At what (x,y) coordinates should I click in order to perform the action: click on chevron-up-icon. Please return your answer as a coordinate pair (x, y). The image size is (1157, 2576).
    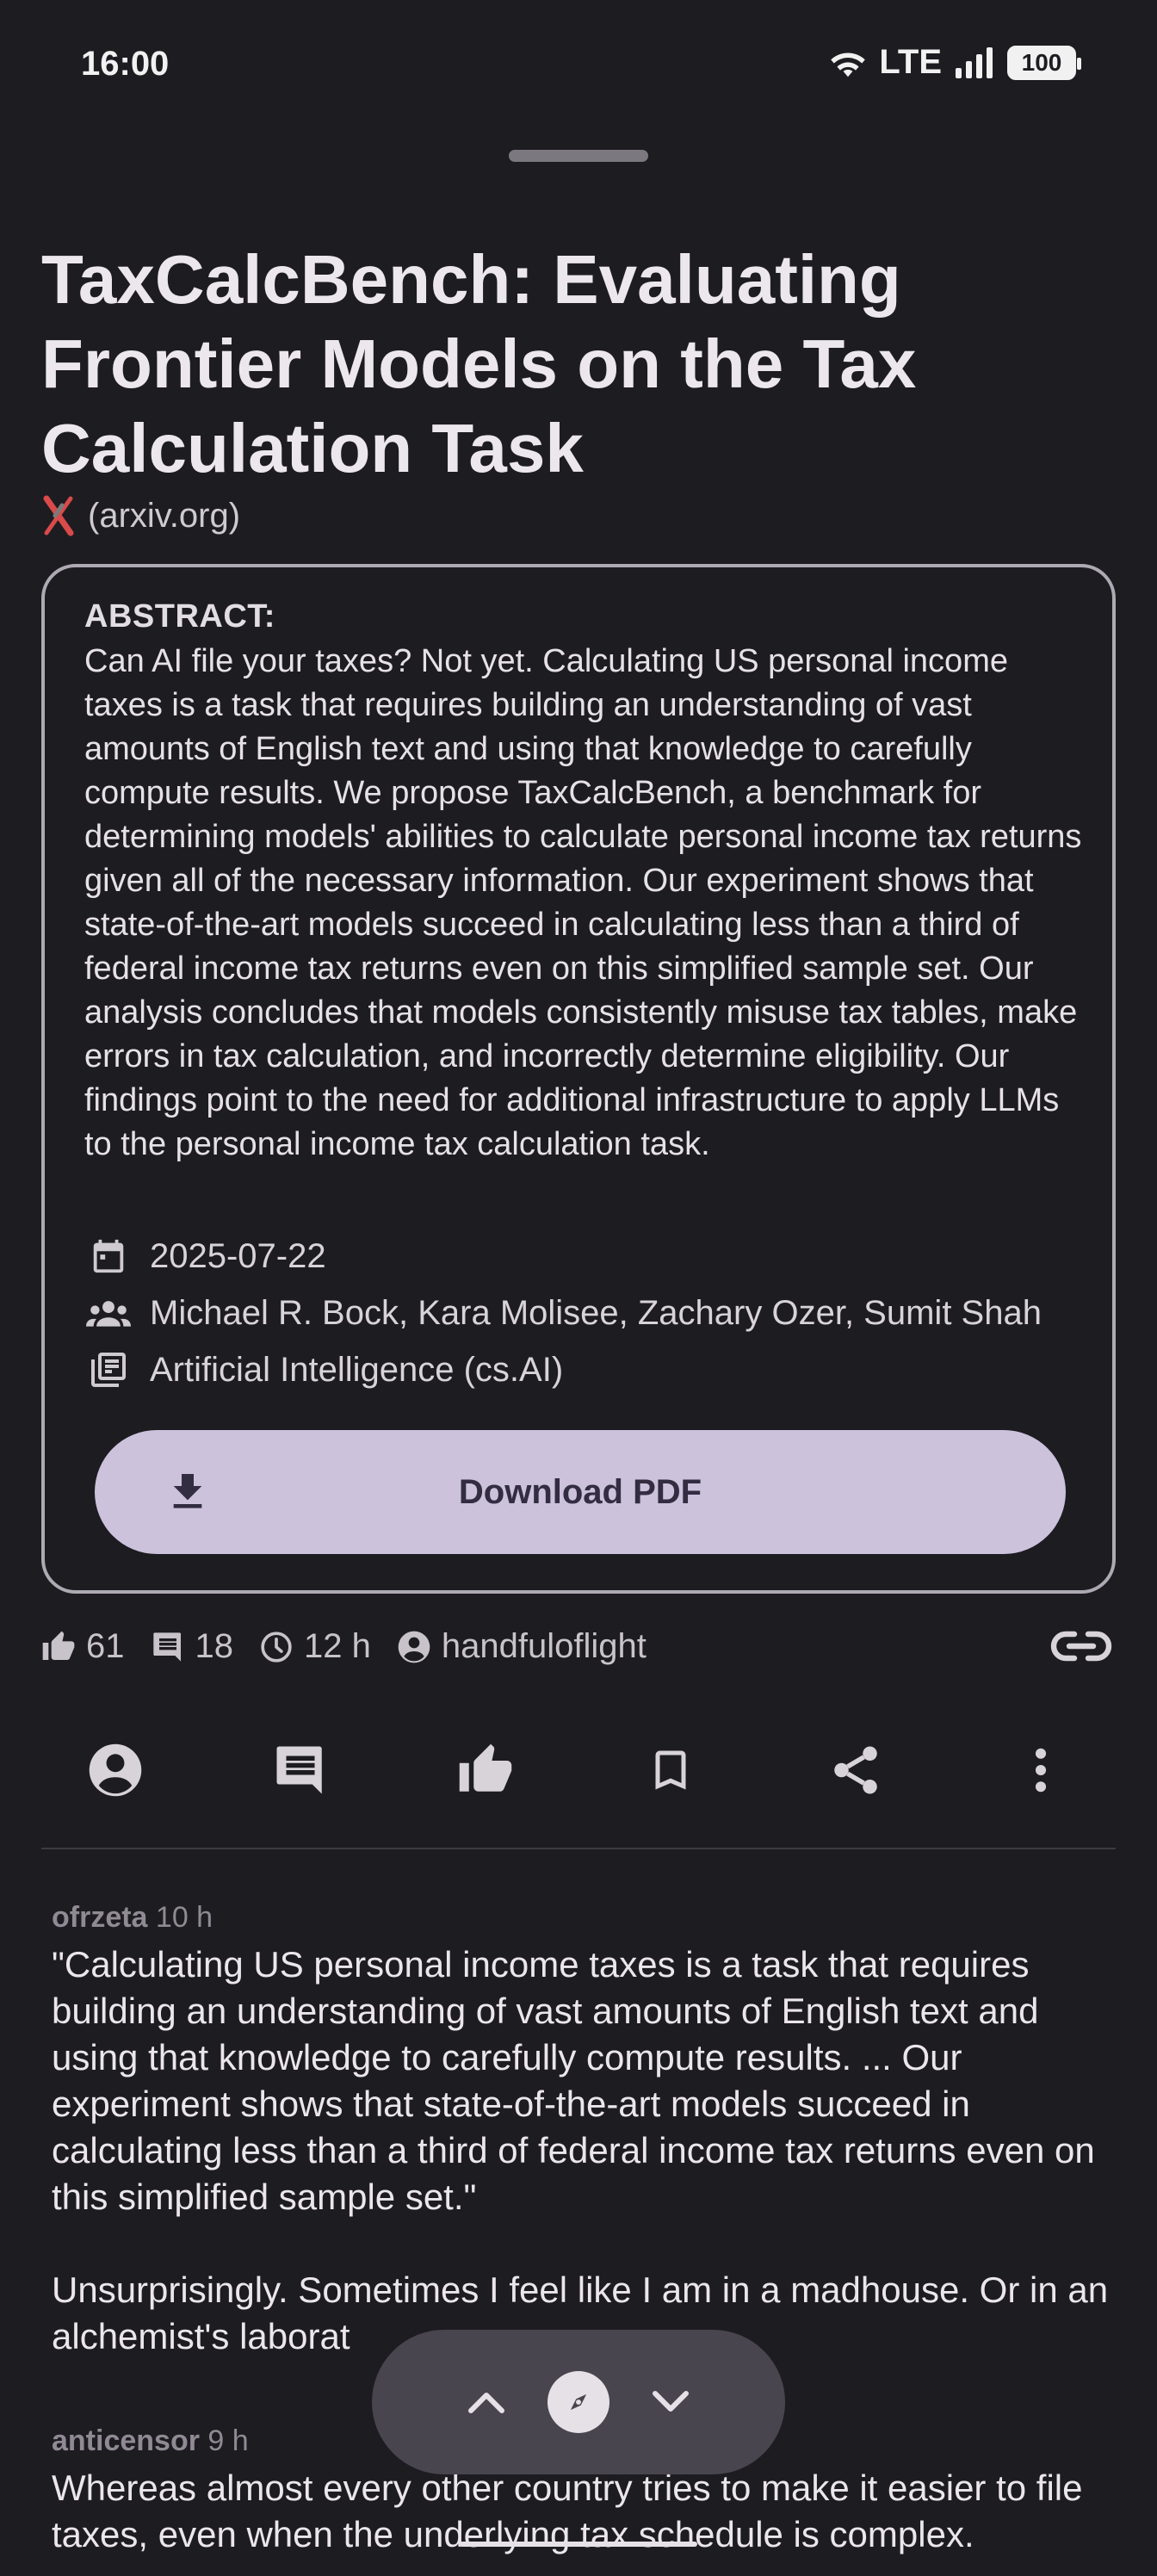
    Looking at the image, I should click on (487, 2403).